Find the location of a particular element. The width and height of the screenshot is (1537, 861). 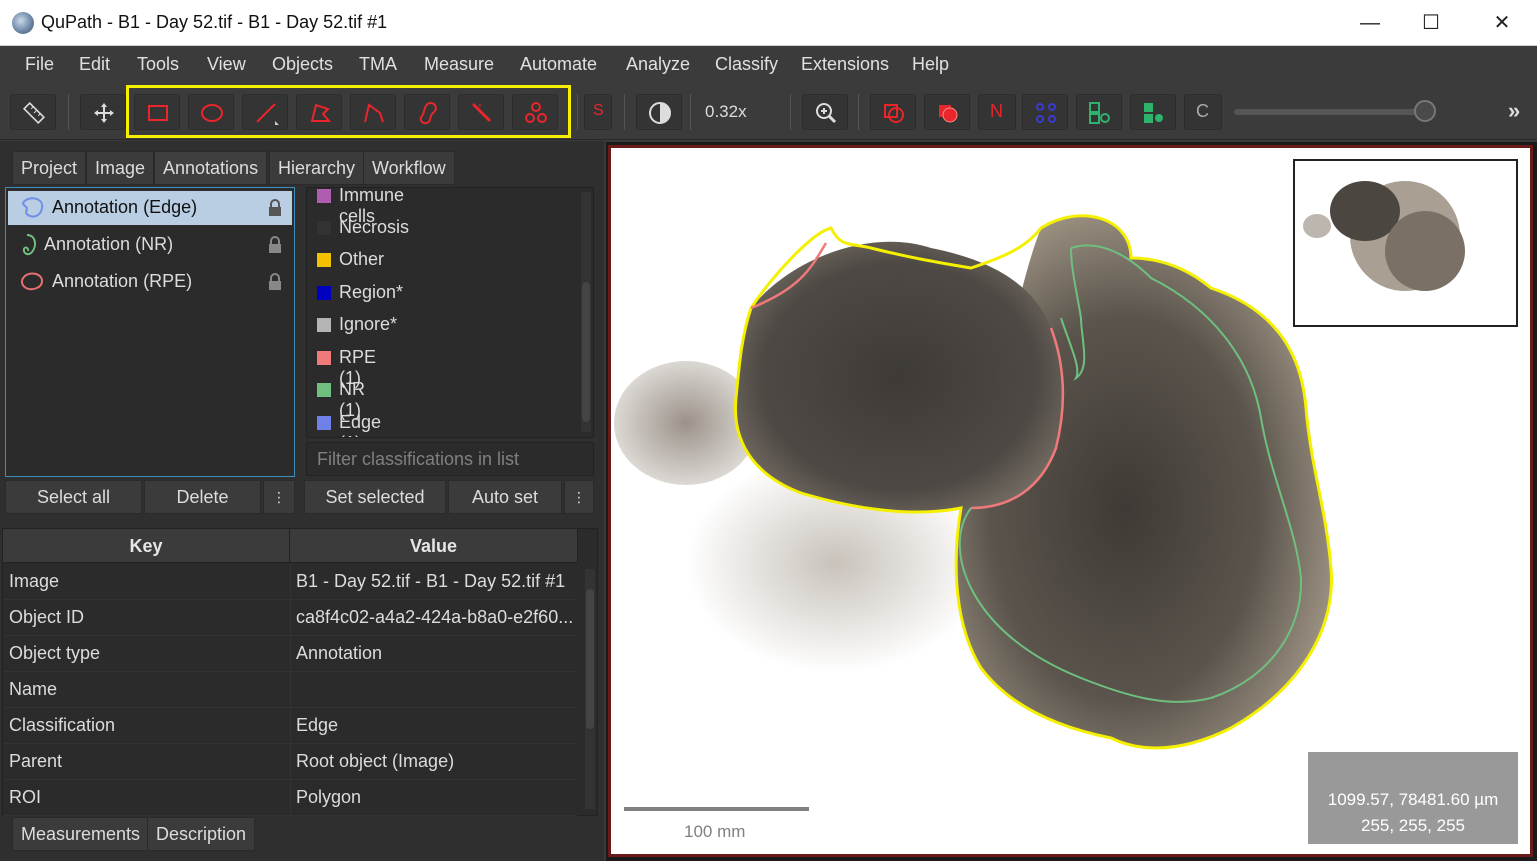

polyline-tool-button is located at coordinates (373, 112).